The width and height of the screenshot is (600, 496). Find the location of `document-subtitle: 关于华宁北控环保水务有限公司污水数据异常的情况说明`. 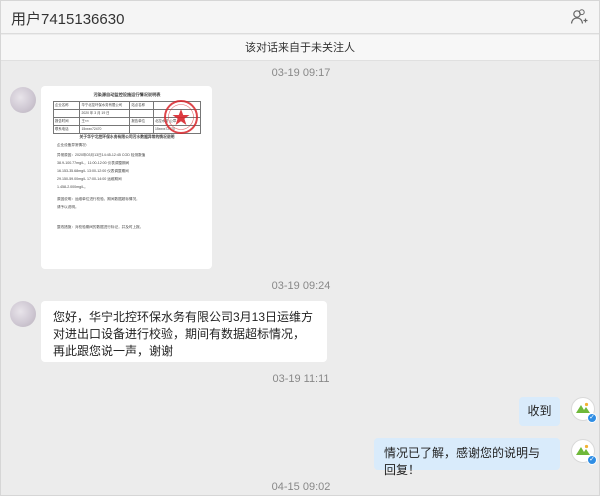

document-subtitle: 关于华宁北控环保水务有限公司污水数据异常的情况说明 is located at coordinates (127, 137).